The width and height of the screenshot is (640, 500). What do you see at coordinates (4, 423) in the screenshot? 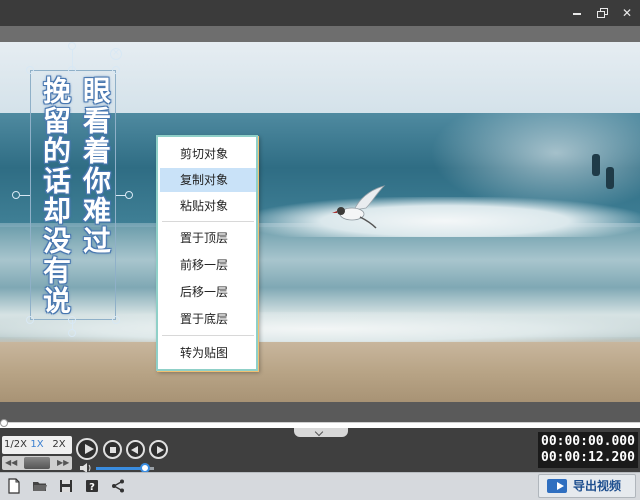
I see `progress-knob` at bounding box center [4, 423].